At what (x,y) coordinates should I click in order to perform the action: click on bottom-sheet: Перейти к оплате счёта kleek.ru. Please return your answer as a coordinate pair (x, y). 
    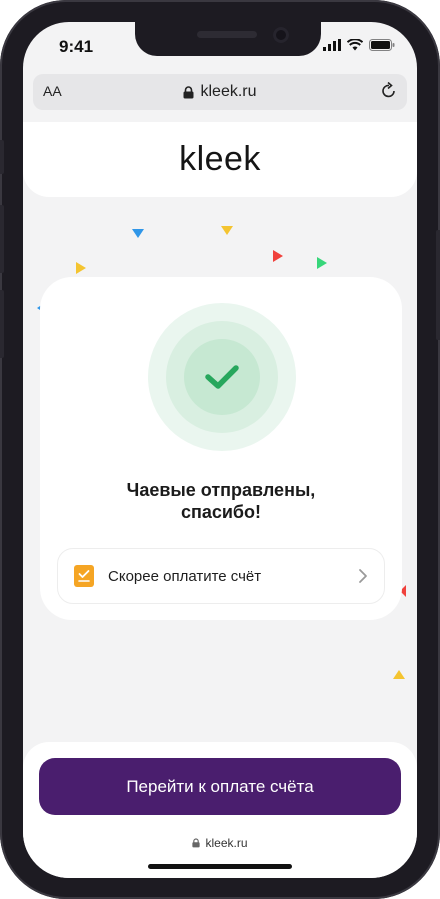
    Looking at the image, I should click on (220, 810).